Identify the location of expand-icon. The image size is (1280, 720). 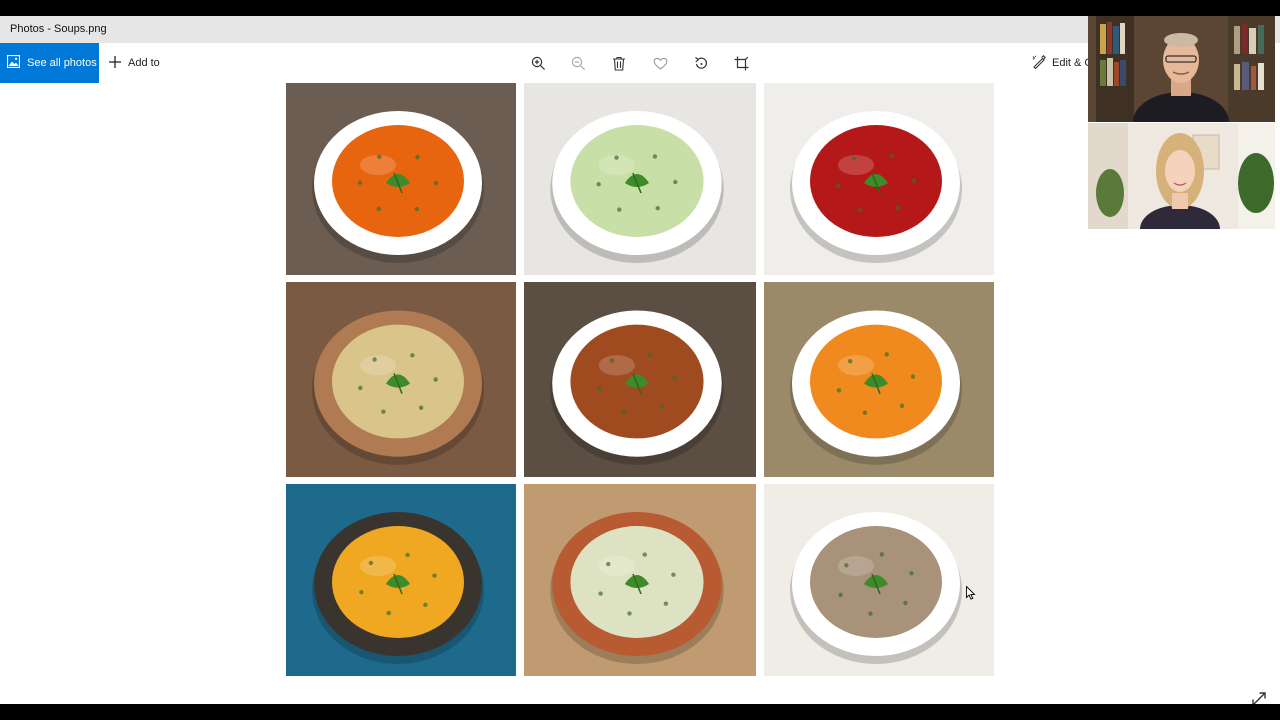
(1260, 697).